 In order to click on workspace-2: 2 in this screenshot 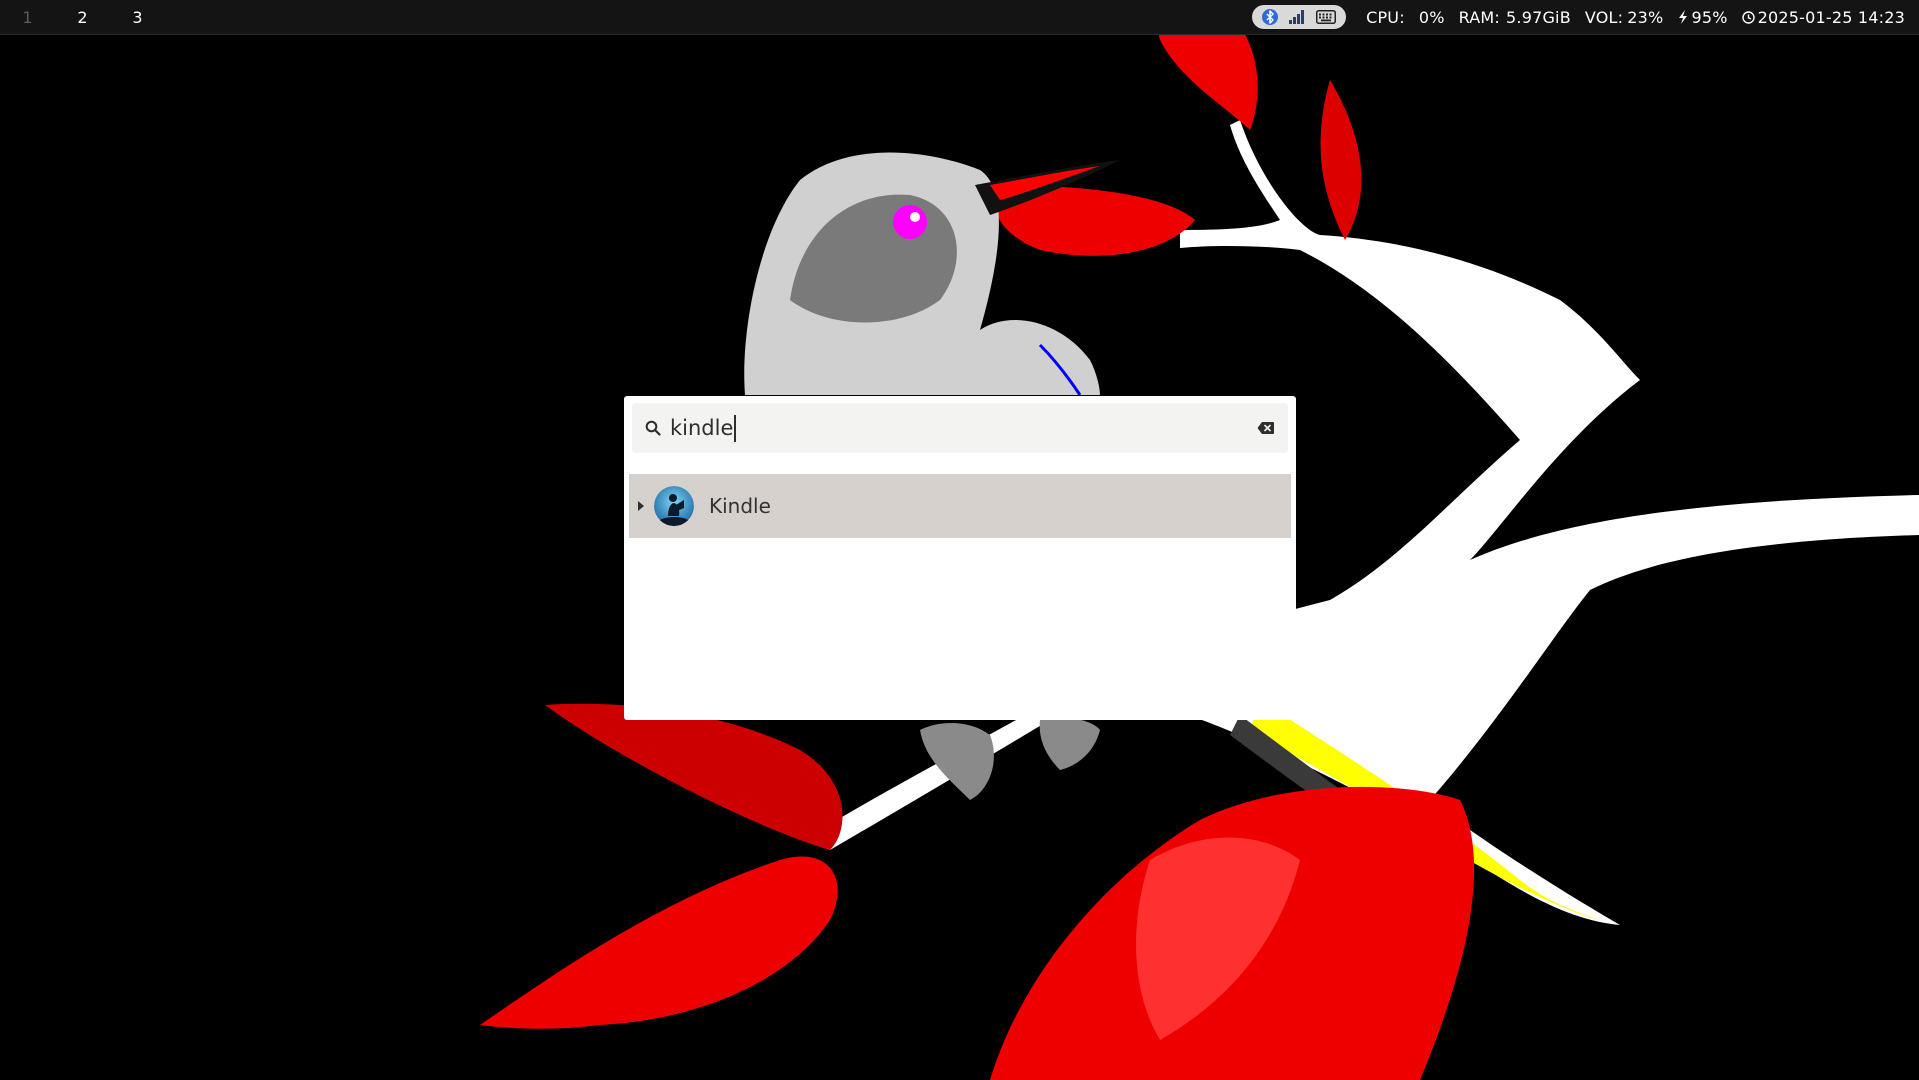, I will do `click(82, 17)`.